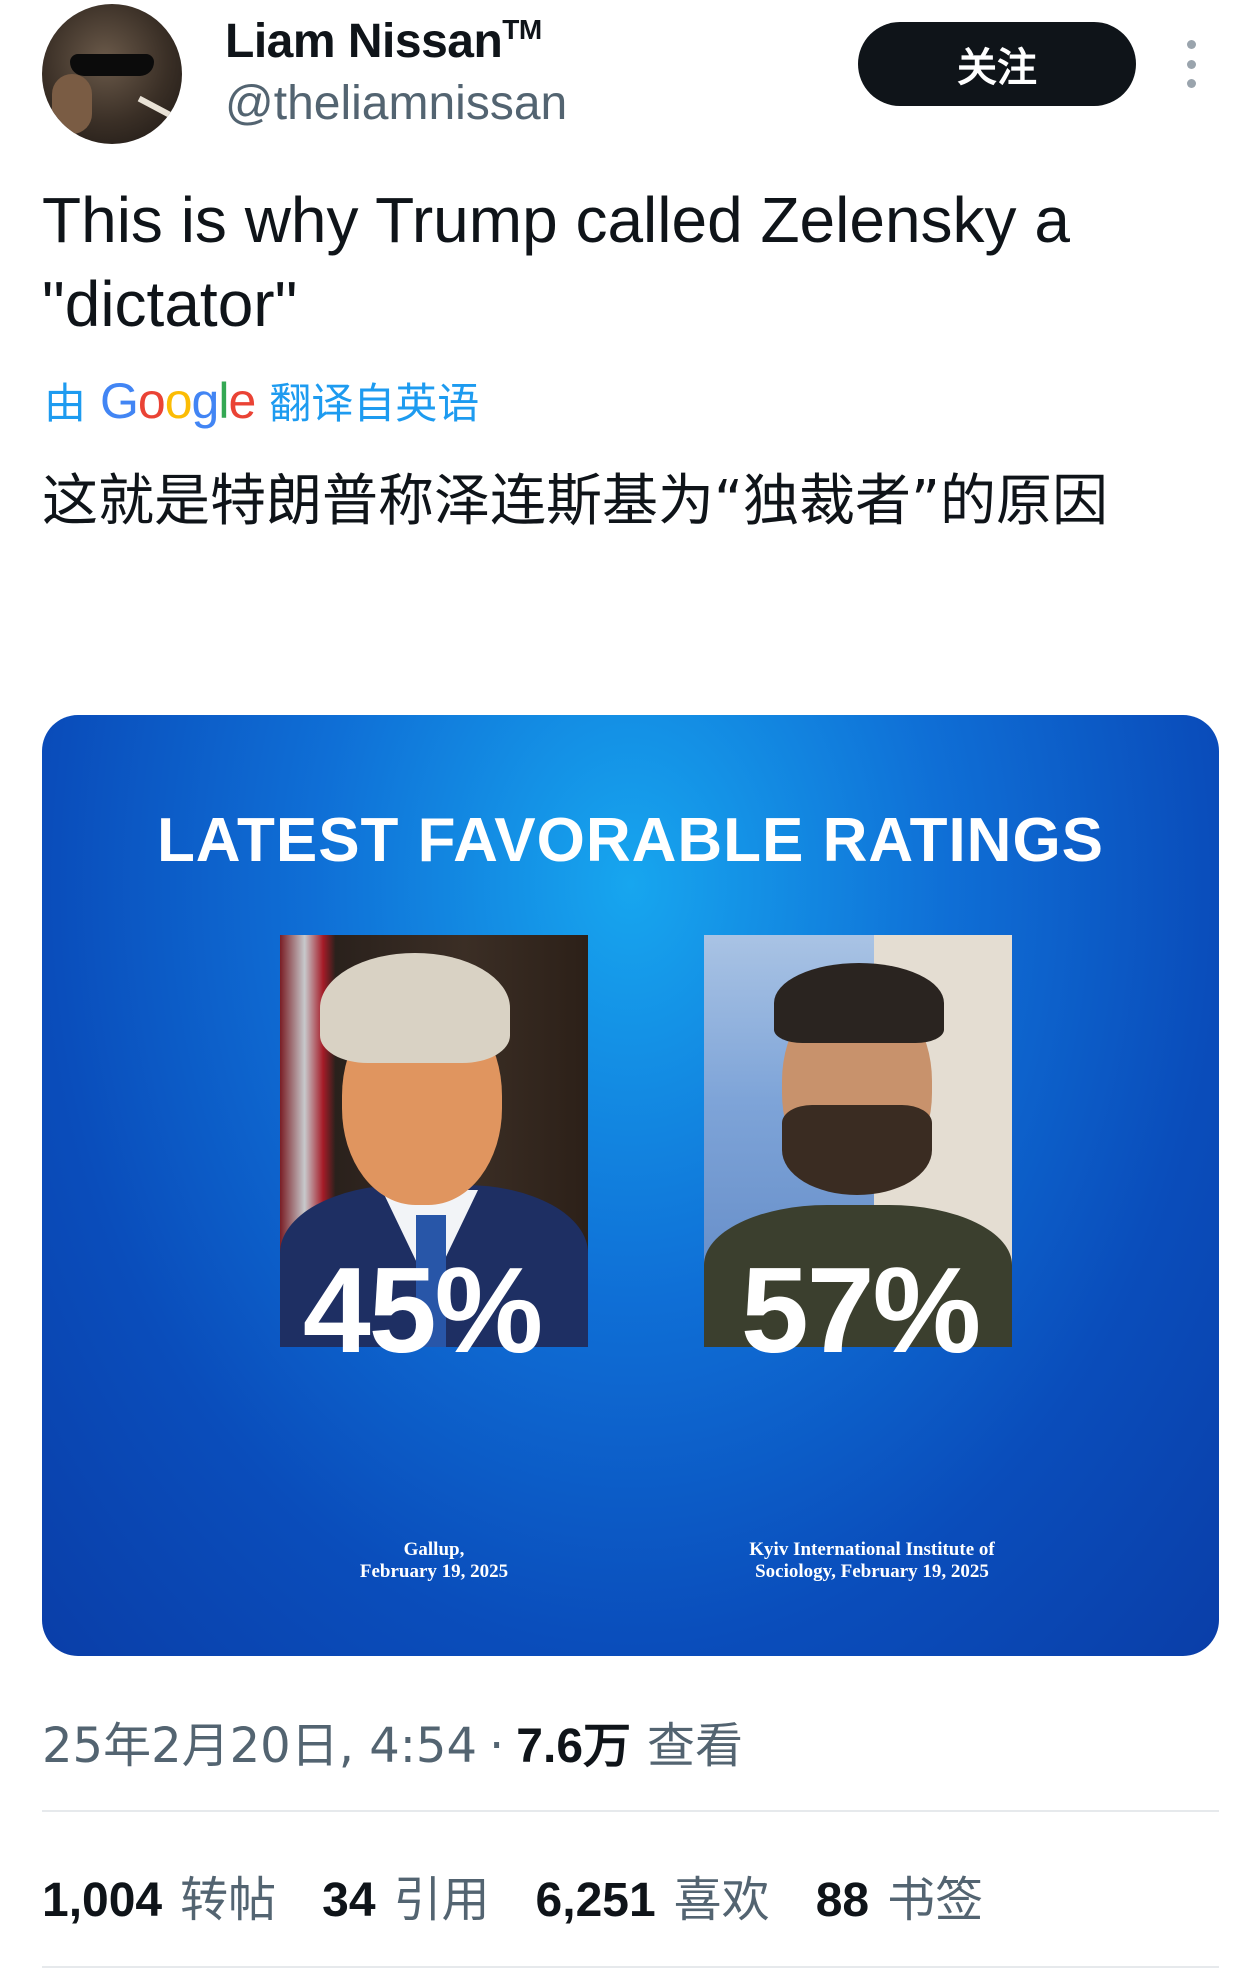 The height and width of the screenshot is (1968, 1260). Describe the element at coordinates (630, 840) in the screenshot. I see `image-title: LATEST FAVORABLE RATINGS` at that location.